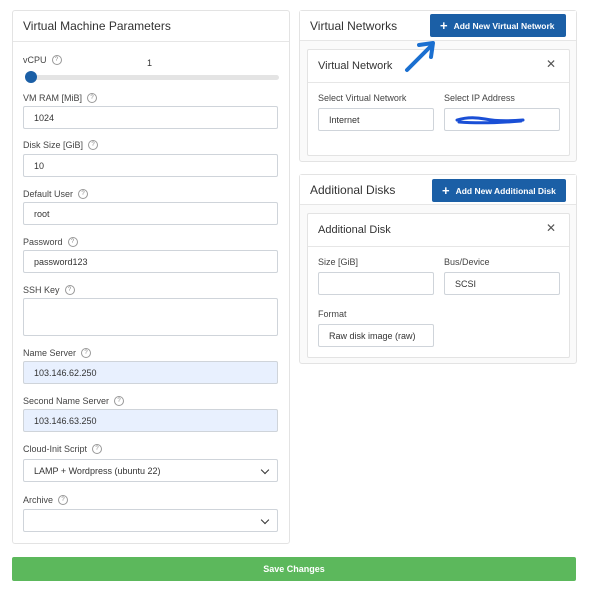 The width and height of the screenshot is (590, 597). Describe the element at coordinates (490, 120) in the screenshot. I see `redaction-scribble` at that location.